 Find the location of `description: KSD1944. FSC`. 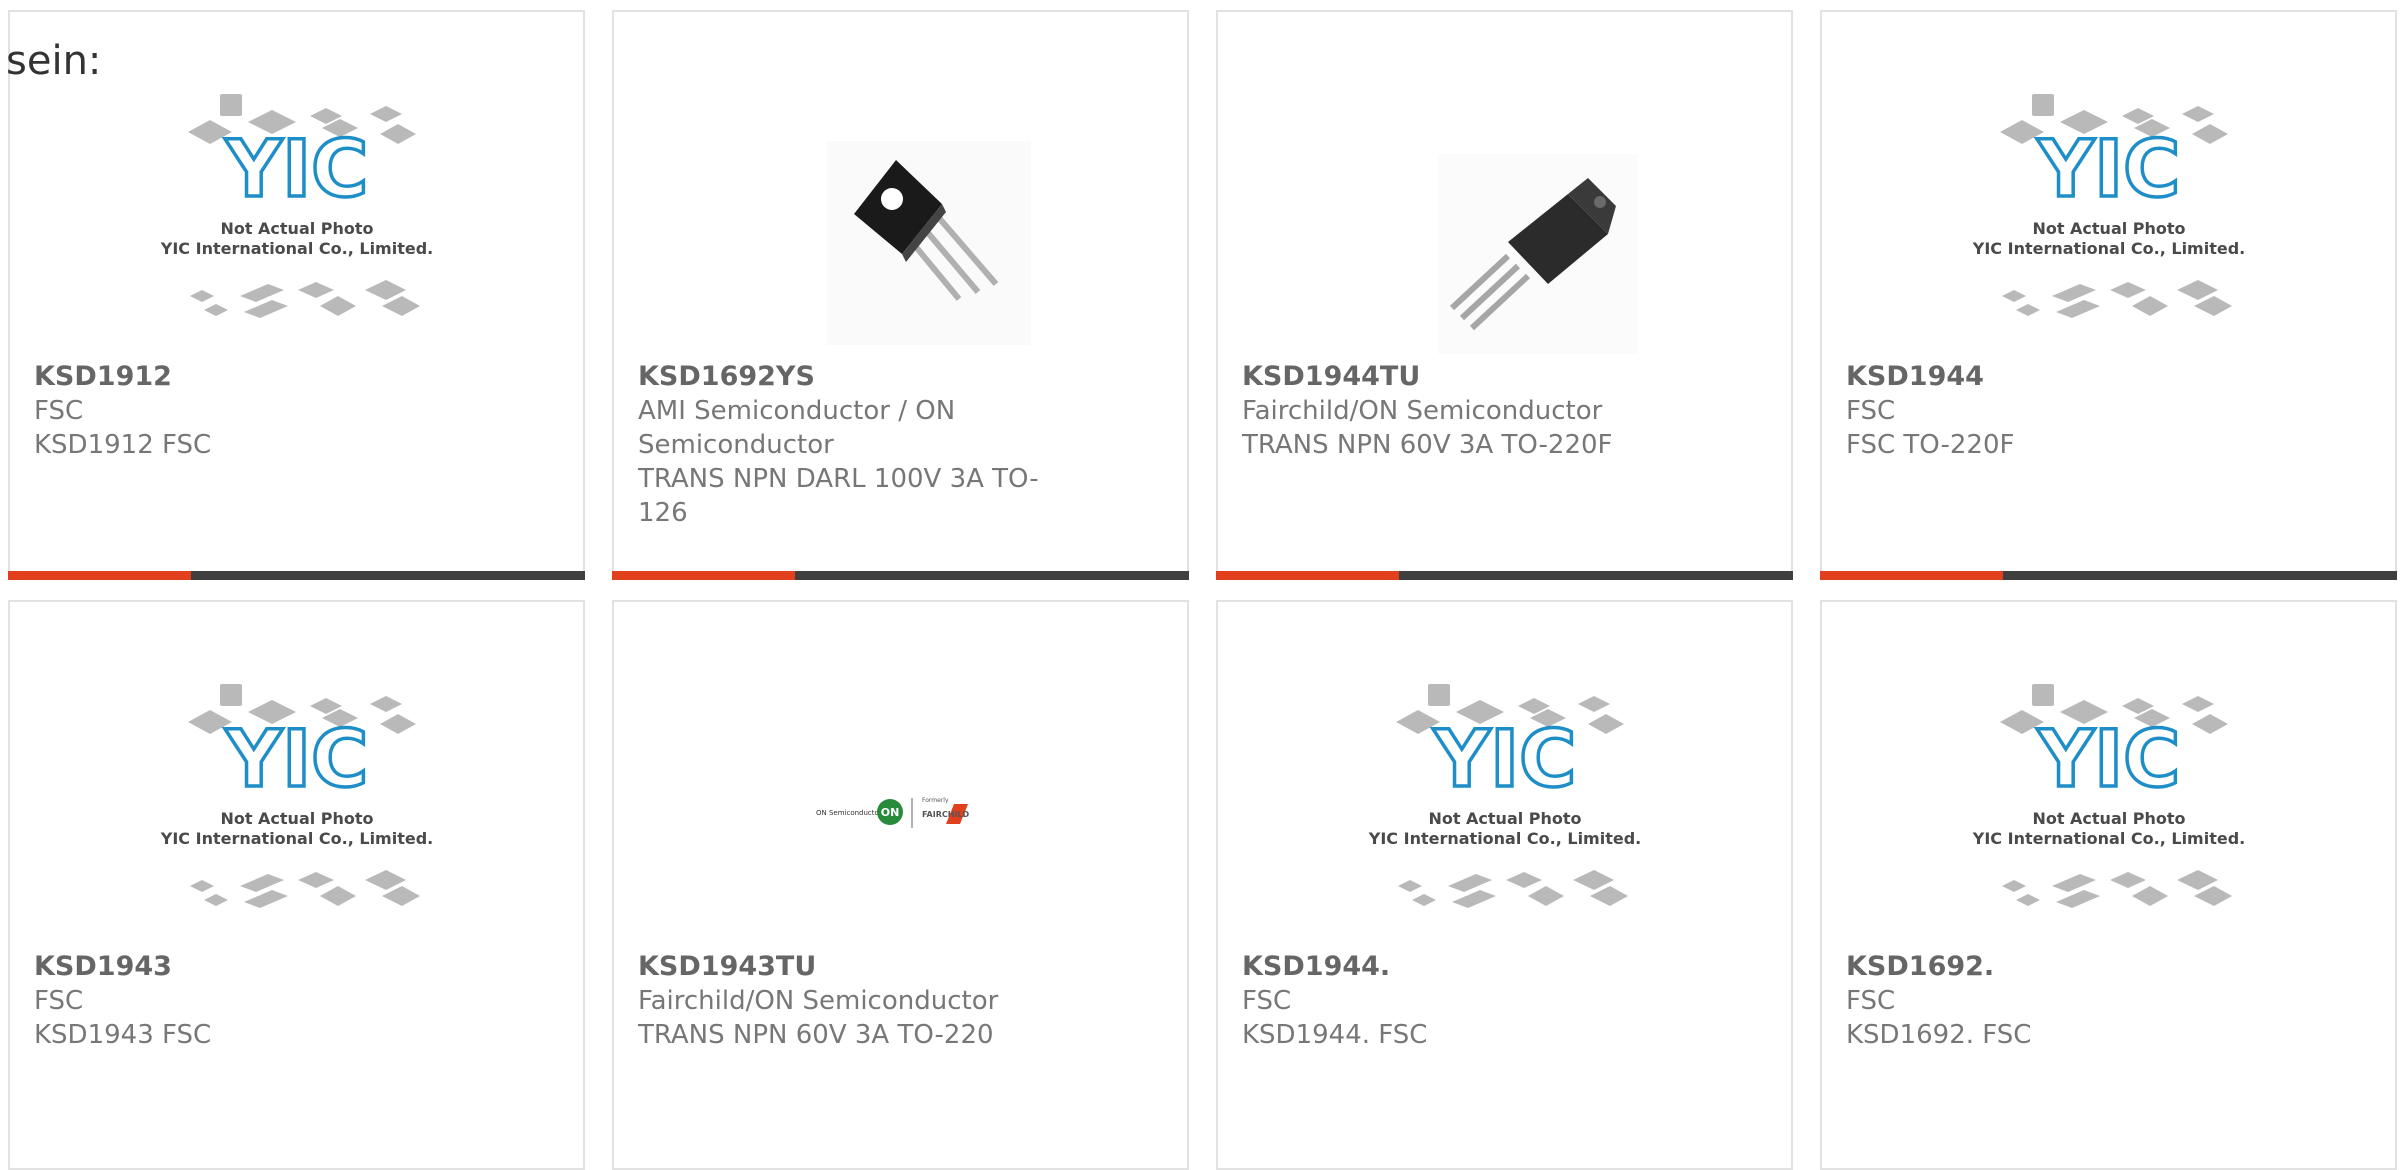

description: KSD1944. FSC is located at coordinates (1335, 1035).